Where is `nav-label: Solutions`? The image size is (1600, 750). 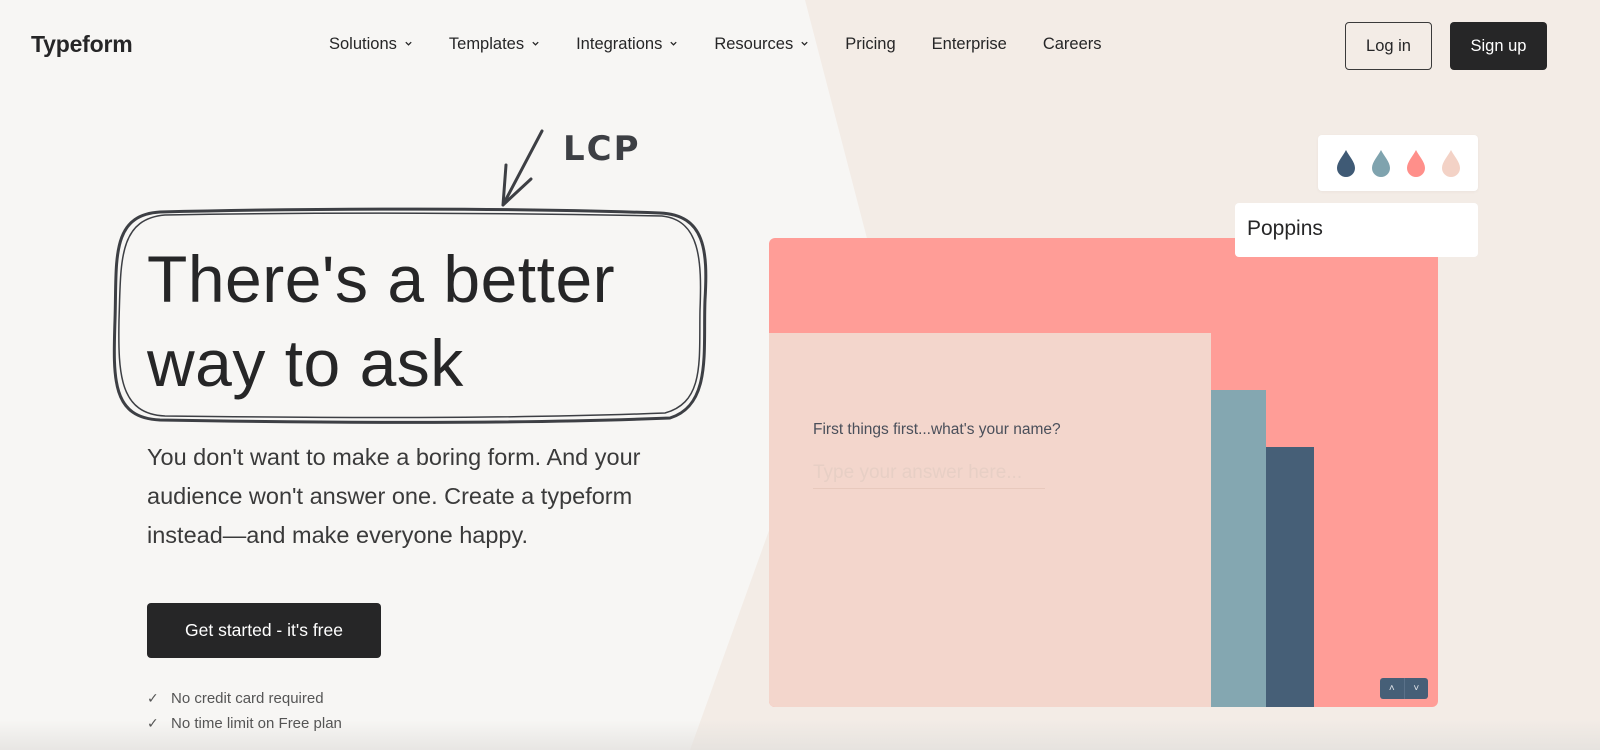
nav-label: Solutions is located at coordinates (363, 44).